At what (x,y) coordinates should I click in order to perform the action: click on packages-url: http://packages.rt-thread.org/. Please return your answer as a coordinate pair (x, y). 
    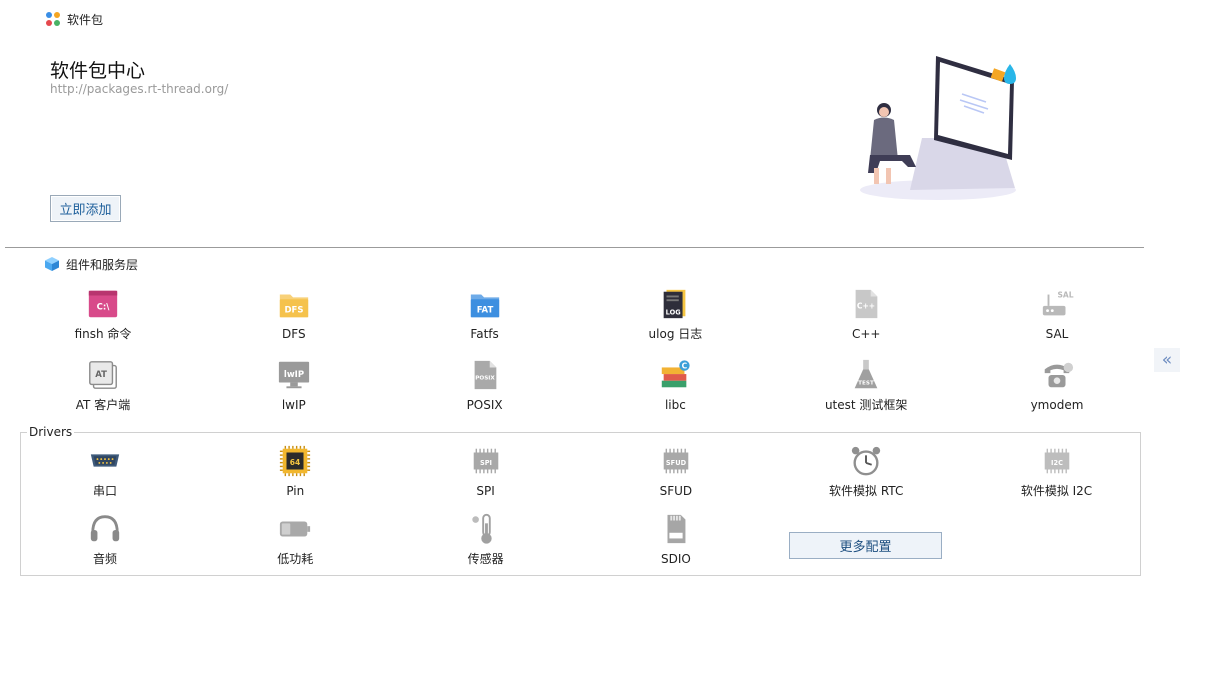
    Looking at the image, I should click on (139, 89).